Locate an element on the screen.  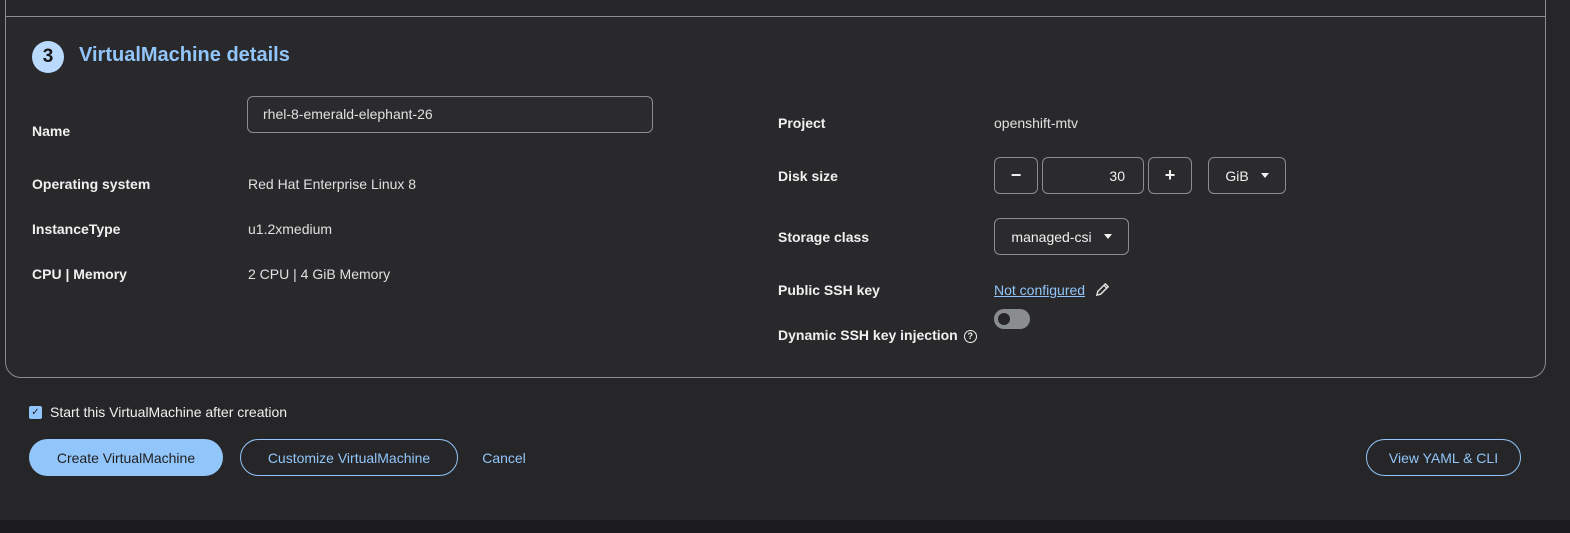
customize-vm-button: Customize VirtualMachine is located at coordinates (349, 457).